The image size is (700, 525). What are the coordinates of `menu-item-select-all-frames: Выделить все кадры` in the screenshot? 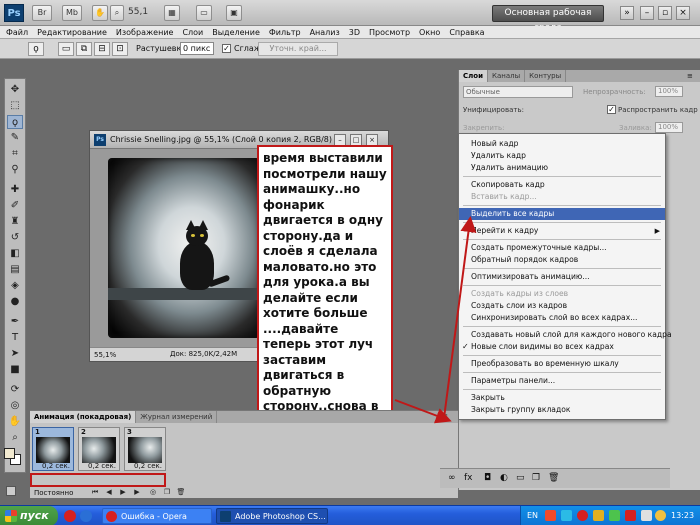 It's located at (562, 214).